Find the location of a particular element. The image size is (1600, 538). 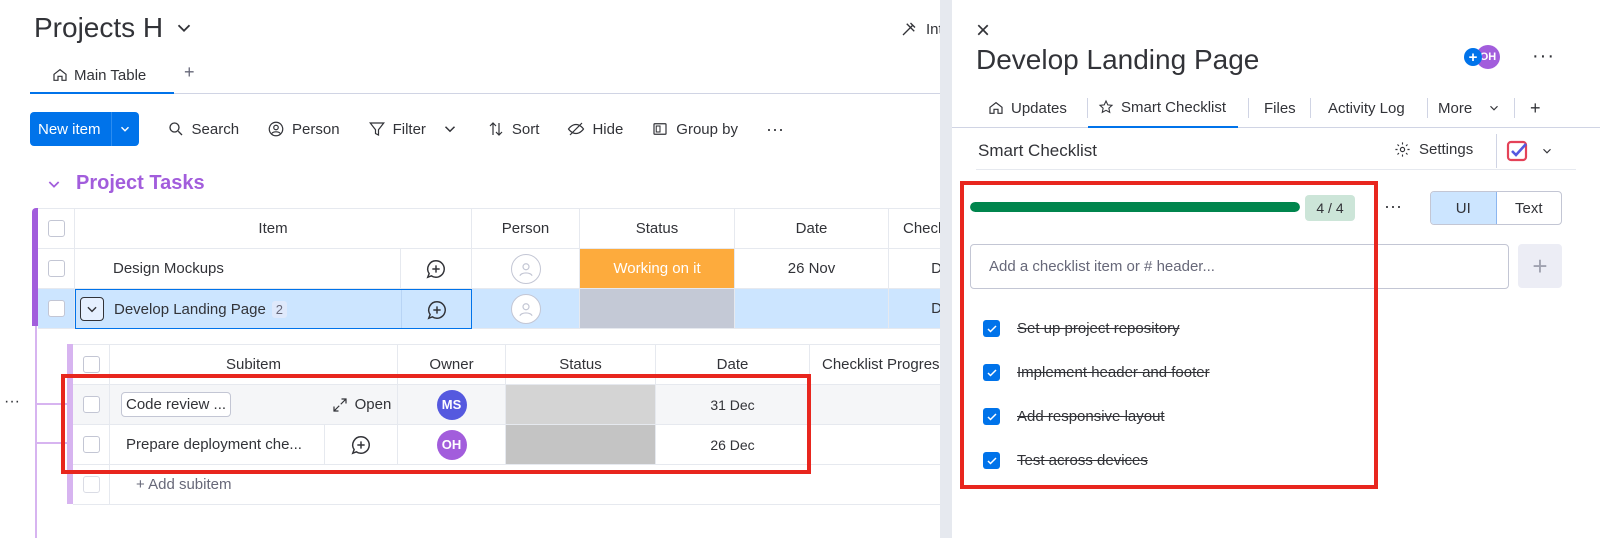

search-button: Search is located at coordinates (203, 129).